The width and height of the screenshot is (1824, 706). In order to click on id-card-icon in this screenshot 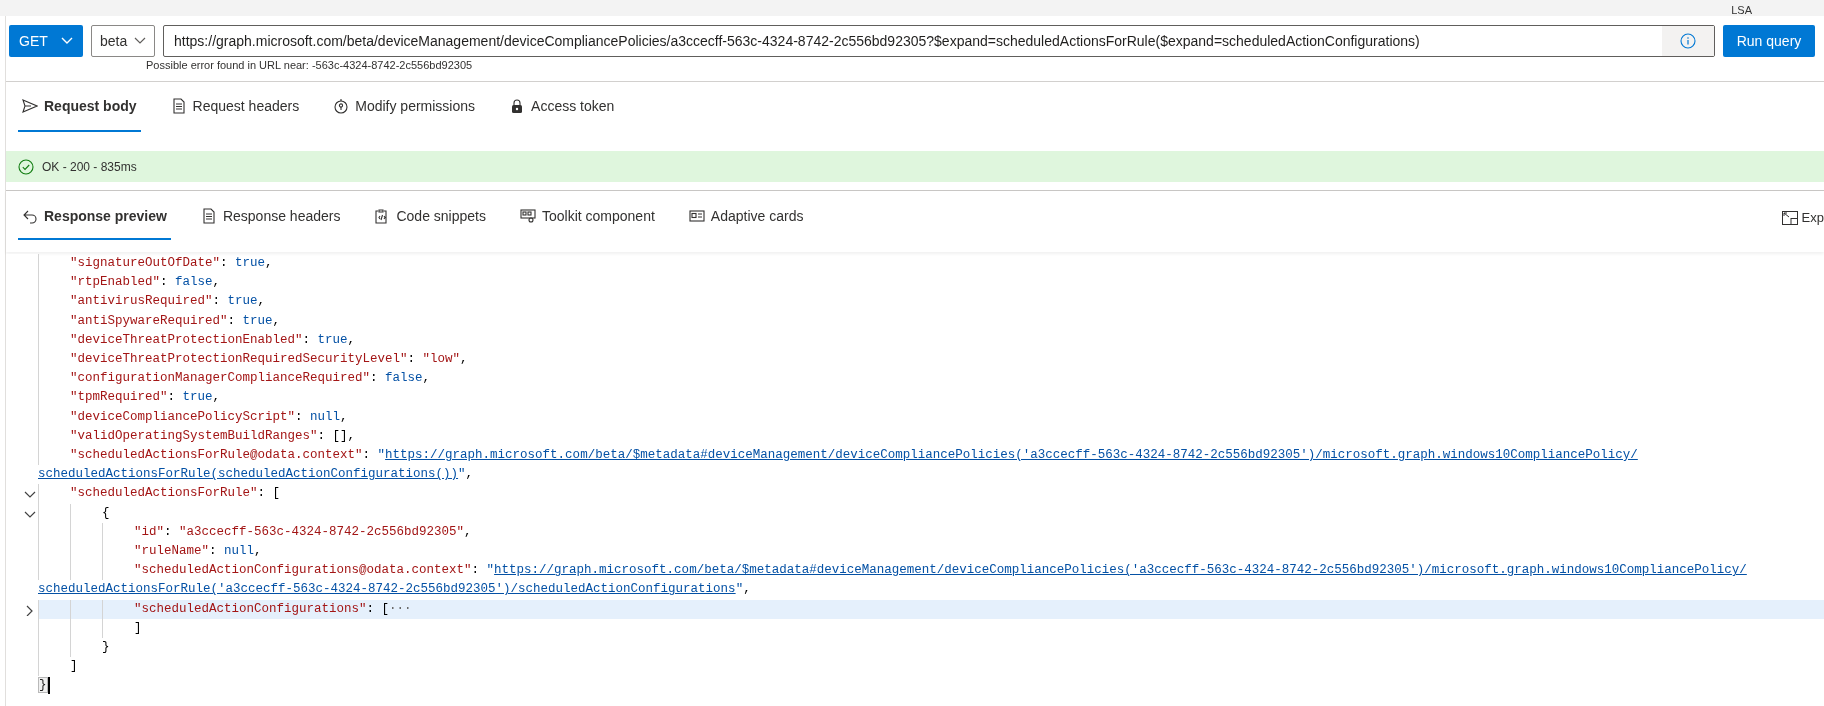, I will do `click(696, 216)`.